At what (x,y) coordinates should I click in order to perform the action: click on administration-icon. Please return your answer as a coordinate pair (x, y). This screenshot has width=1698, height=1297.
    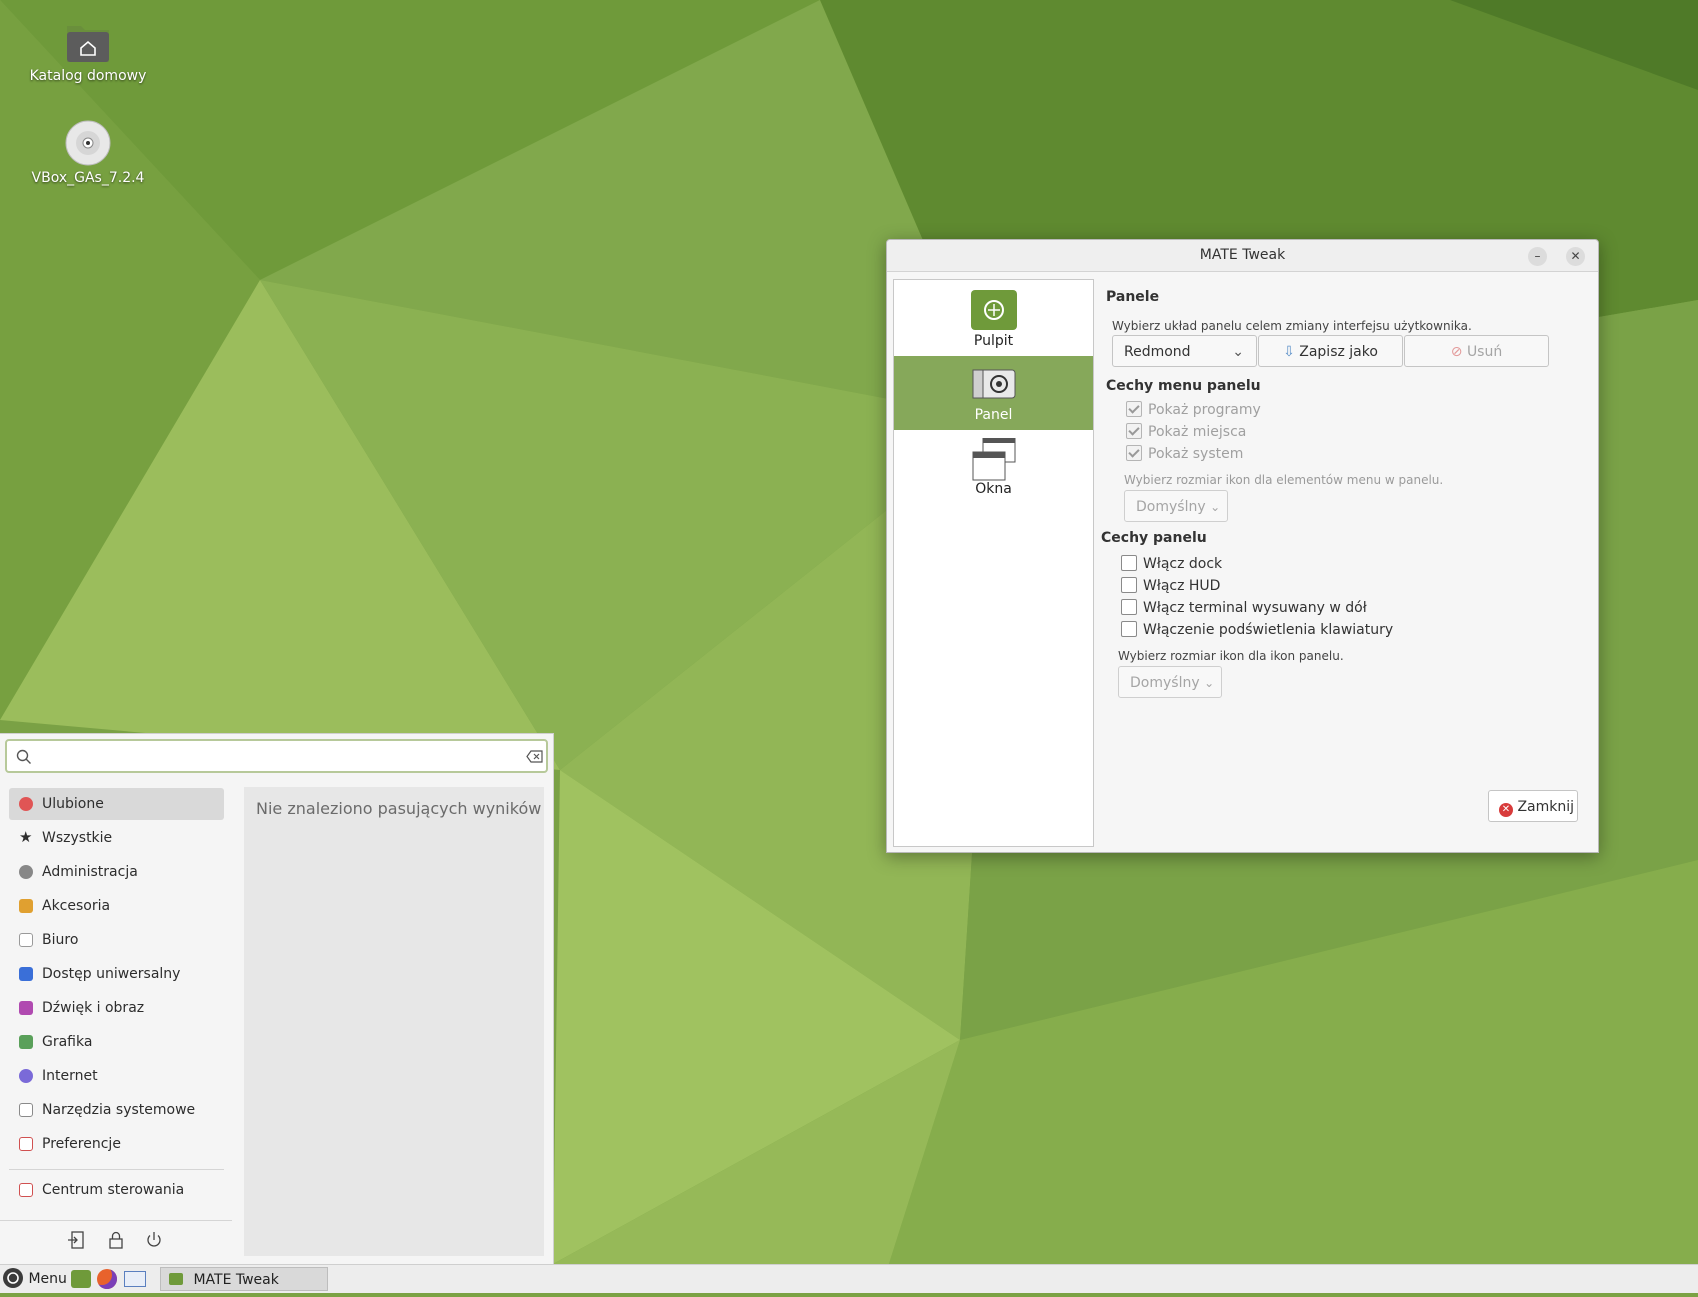
    Looking at the image, I should click on (26, 872).